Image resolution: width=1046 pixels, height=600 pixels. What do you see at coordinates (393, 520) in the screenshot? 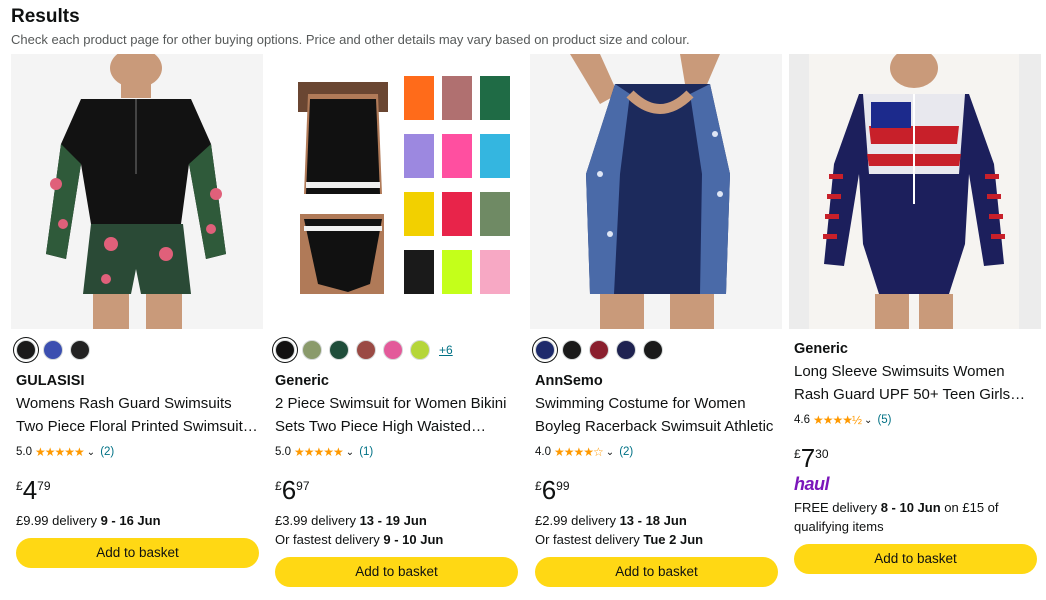
I see `delivery-dates: 13 - 19 Jun` at bounding box center [393, 520].